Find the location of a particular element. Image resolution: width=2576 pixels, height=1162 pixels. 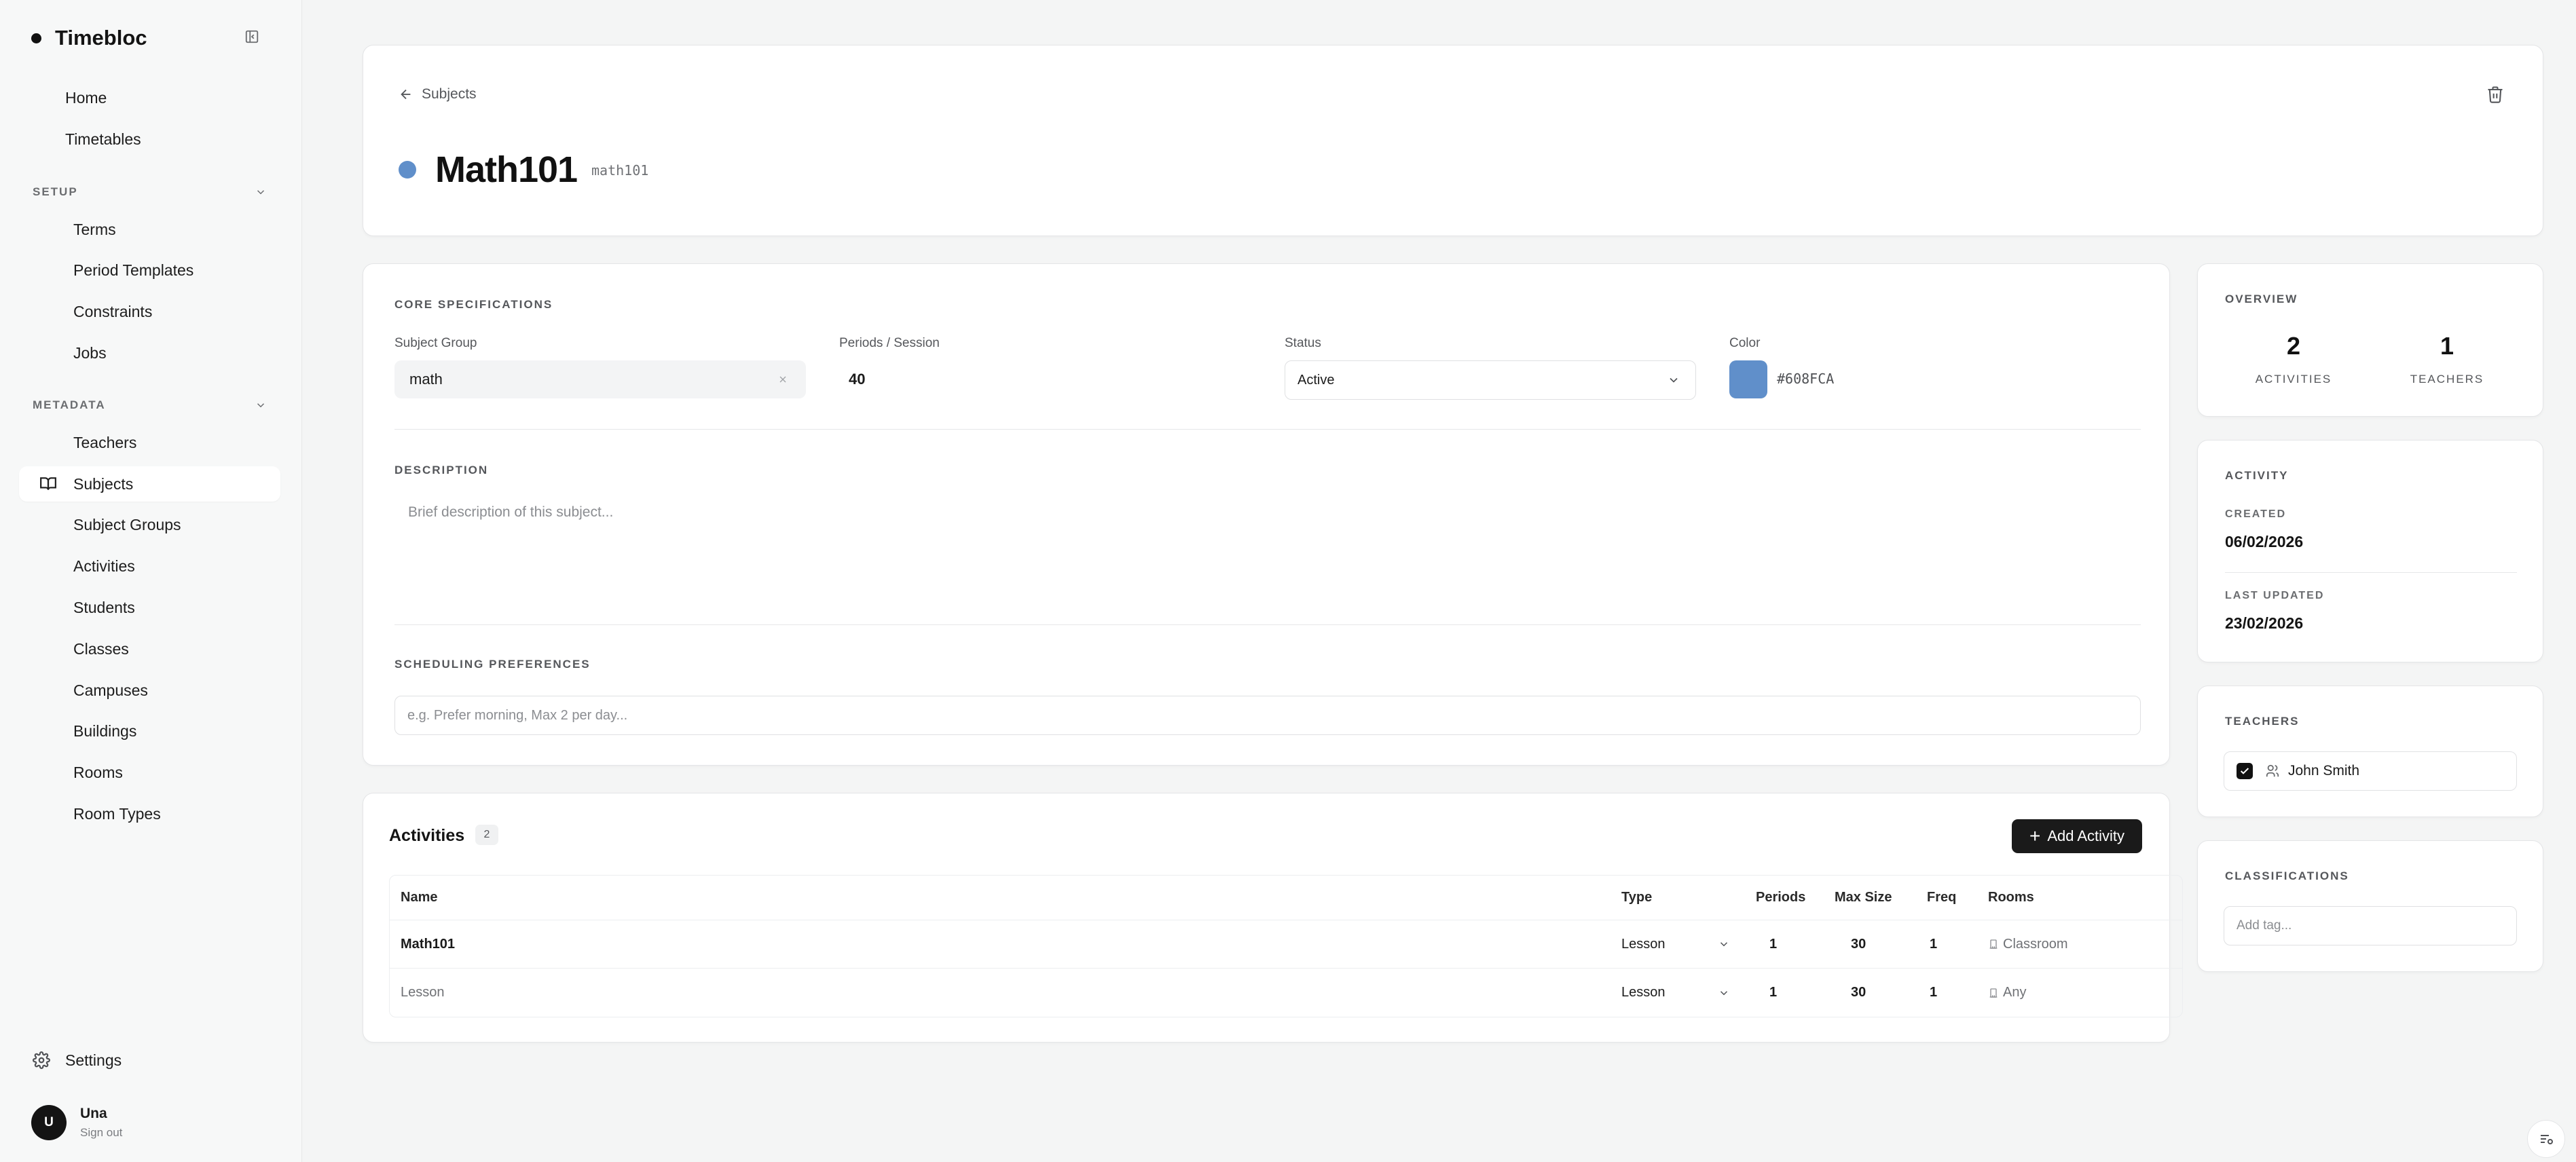

add-activity-button: + Add Activity is located at coordinates (2077, 836).